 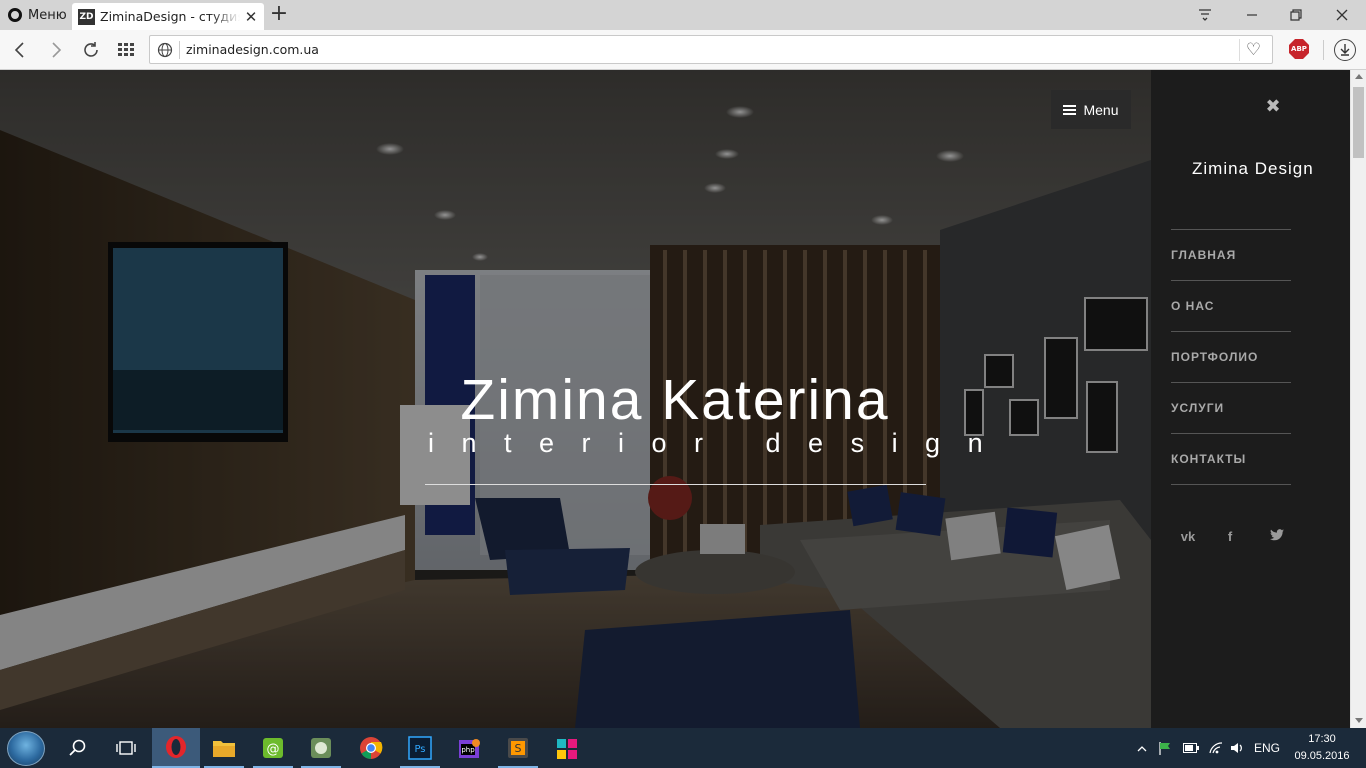 I want to click on flag-tray-icon, so click(x=1165, y=748).